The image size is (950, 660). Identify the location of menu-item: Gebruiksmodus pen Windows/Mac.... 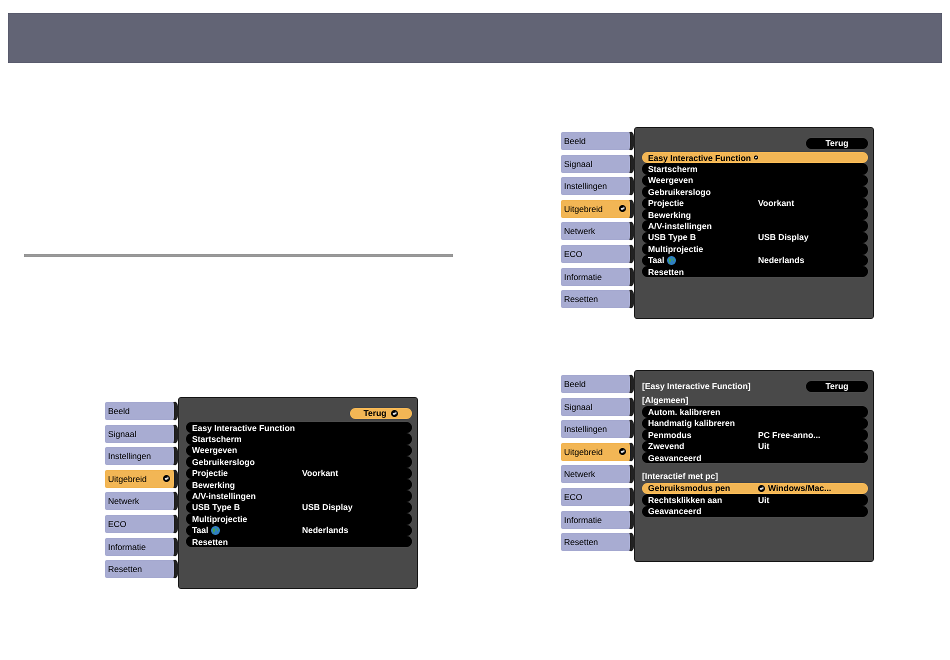
(755, 488).